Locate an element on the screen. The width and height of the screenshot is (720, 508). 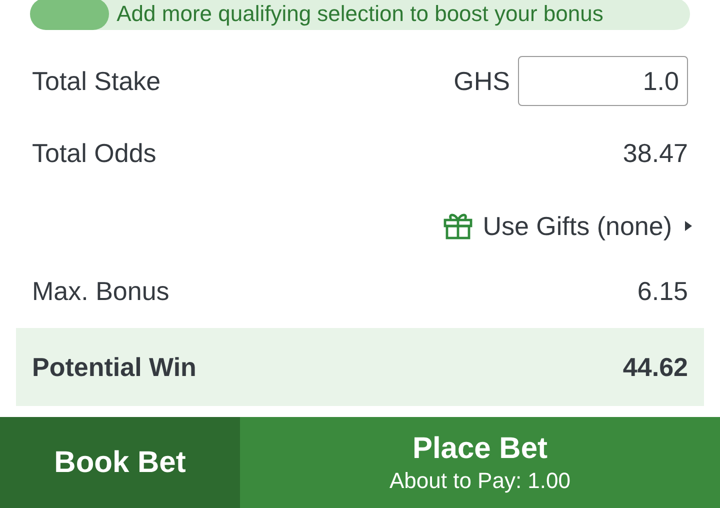
pay-amount: About to Pay: 1.00 is located at coordinates (480, 481).